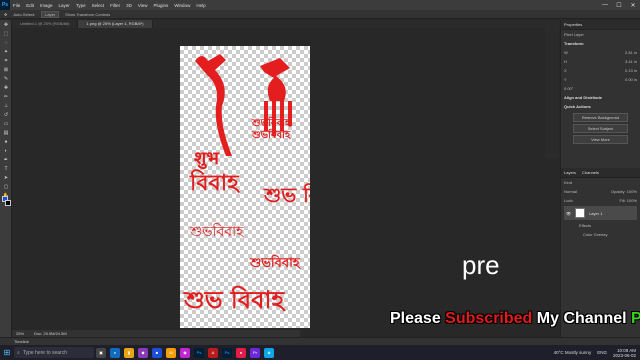 The height and width of the screenshot is (360, 640). Describe the element at coordinates (171, 352) in the screenshot. I see `illustrator-icon: Ai` at that location.